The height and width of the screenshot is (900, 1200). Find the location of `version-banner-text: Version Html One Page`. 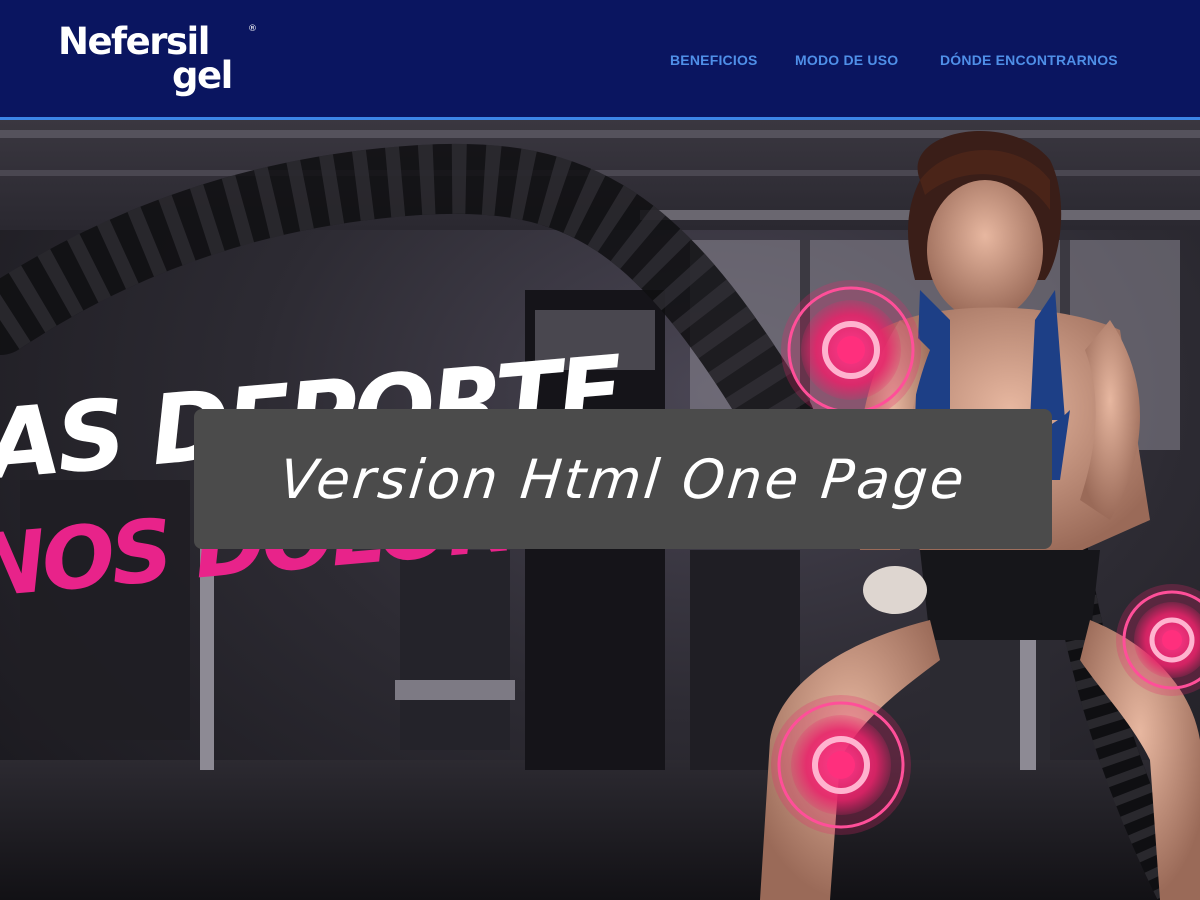

version-banner-text: Version Html One Page is located at coordinates (623, 479).